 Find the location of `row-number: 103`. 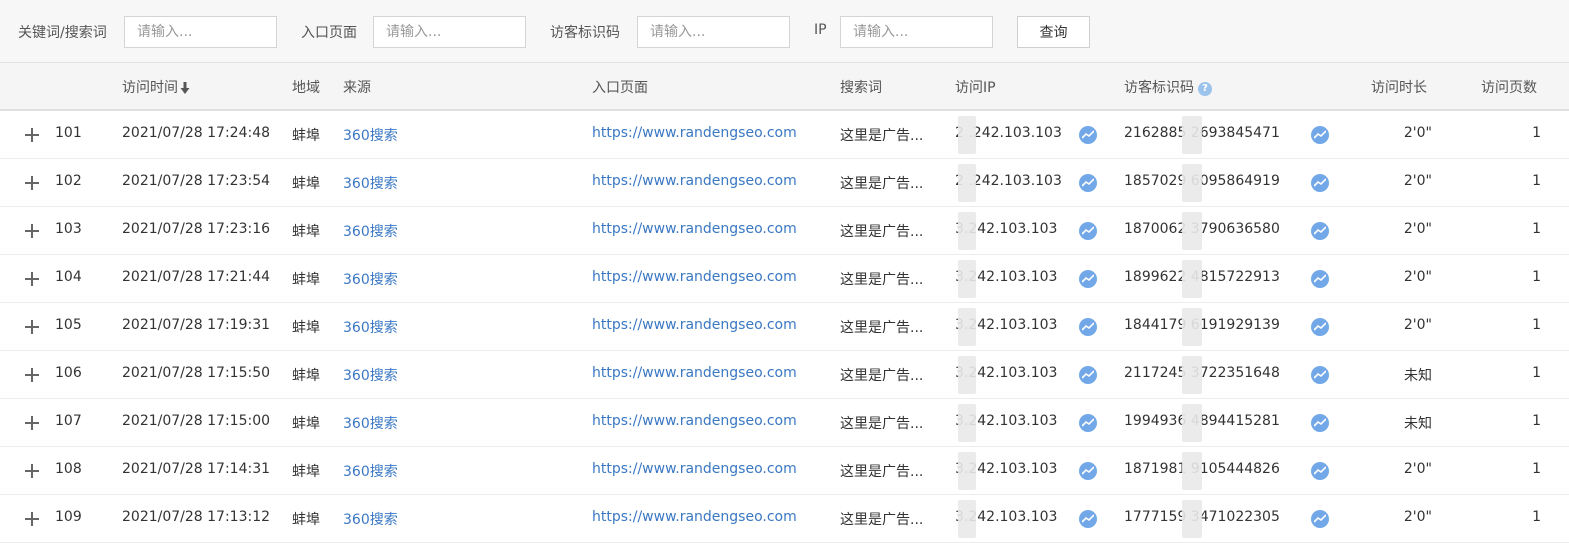

row-number: 103 is located at coordinates (68, 229).